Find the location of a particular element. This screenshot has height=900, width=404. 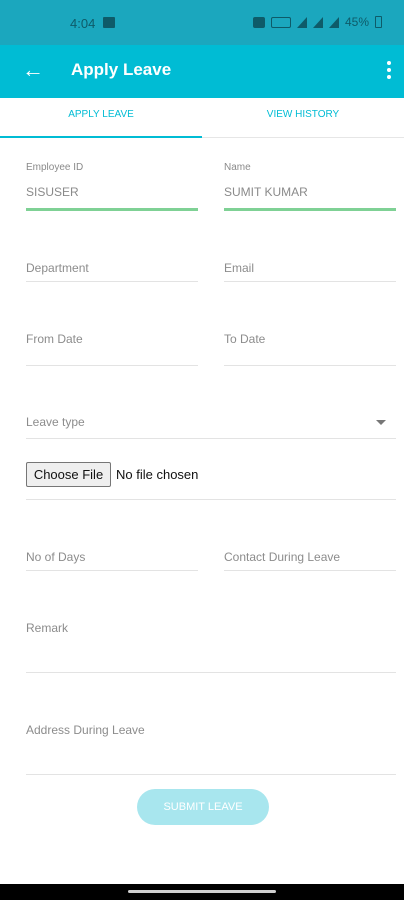

page-title: Apply Leave is located at coordinates (121, 69).